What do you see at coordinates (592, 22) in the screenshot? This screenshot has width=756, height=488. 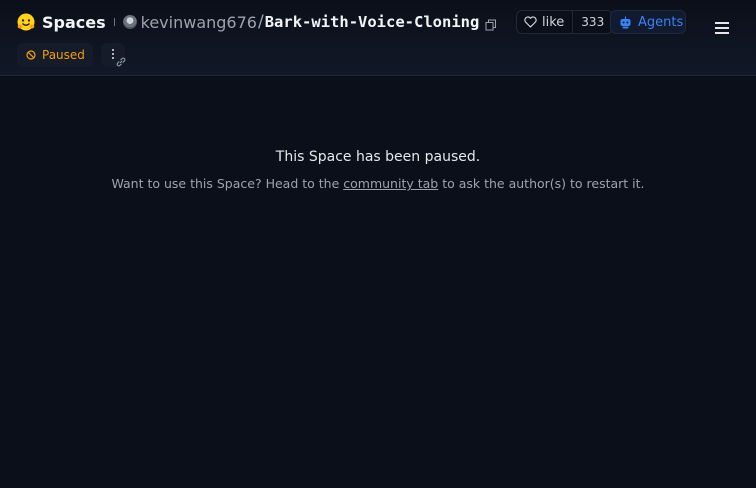 I see `like-count: 333` at bounding box center [592, 22].